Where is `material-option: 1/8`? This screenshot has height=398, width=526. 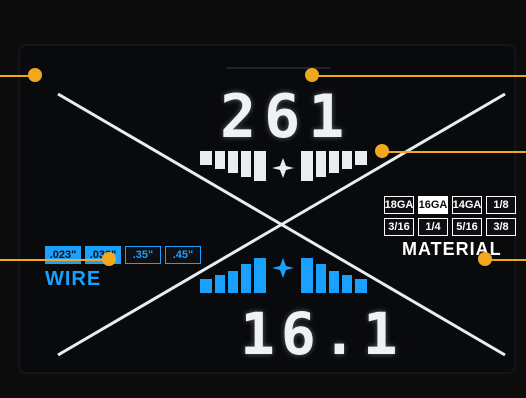 material-option: 1/8 is located at coordinates (501, 205).